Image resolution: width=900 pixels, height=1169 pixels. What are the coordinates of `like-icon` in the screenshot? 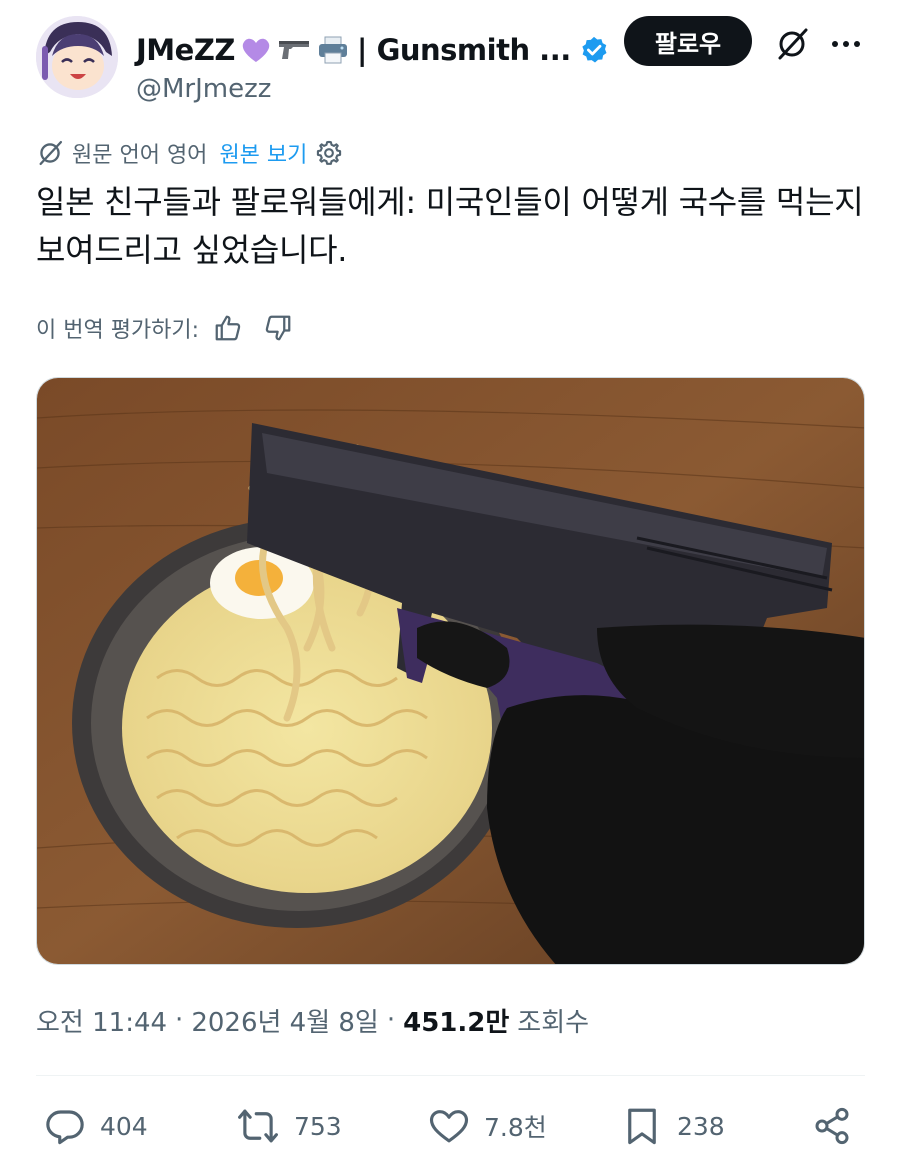 It's located at (449, 1126).